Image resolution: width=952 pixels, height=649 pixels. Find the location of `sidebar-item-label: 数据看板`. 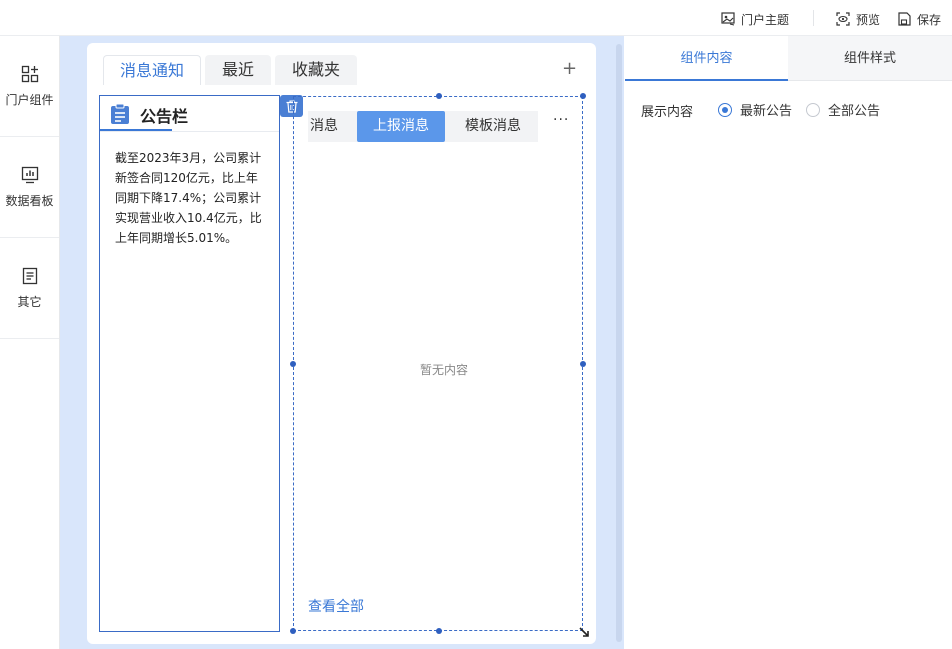

sidebar-item-label: 数据看板 is located at coordinates (29, 200).